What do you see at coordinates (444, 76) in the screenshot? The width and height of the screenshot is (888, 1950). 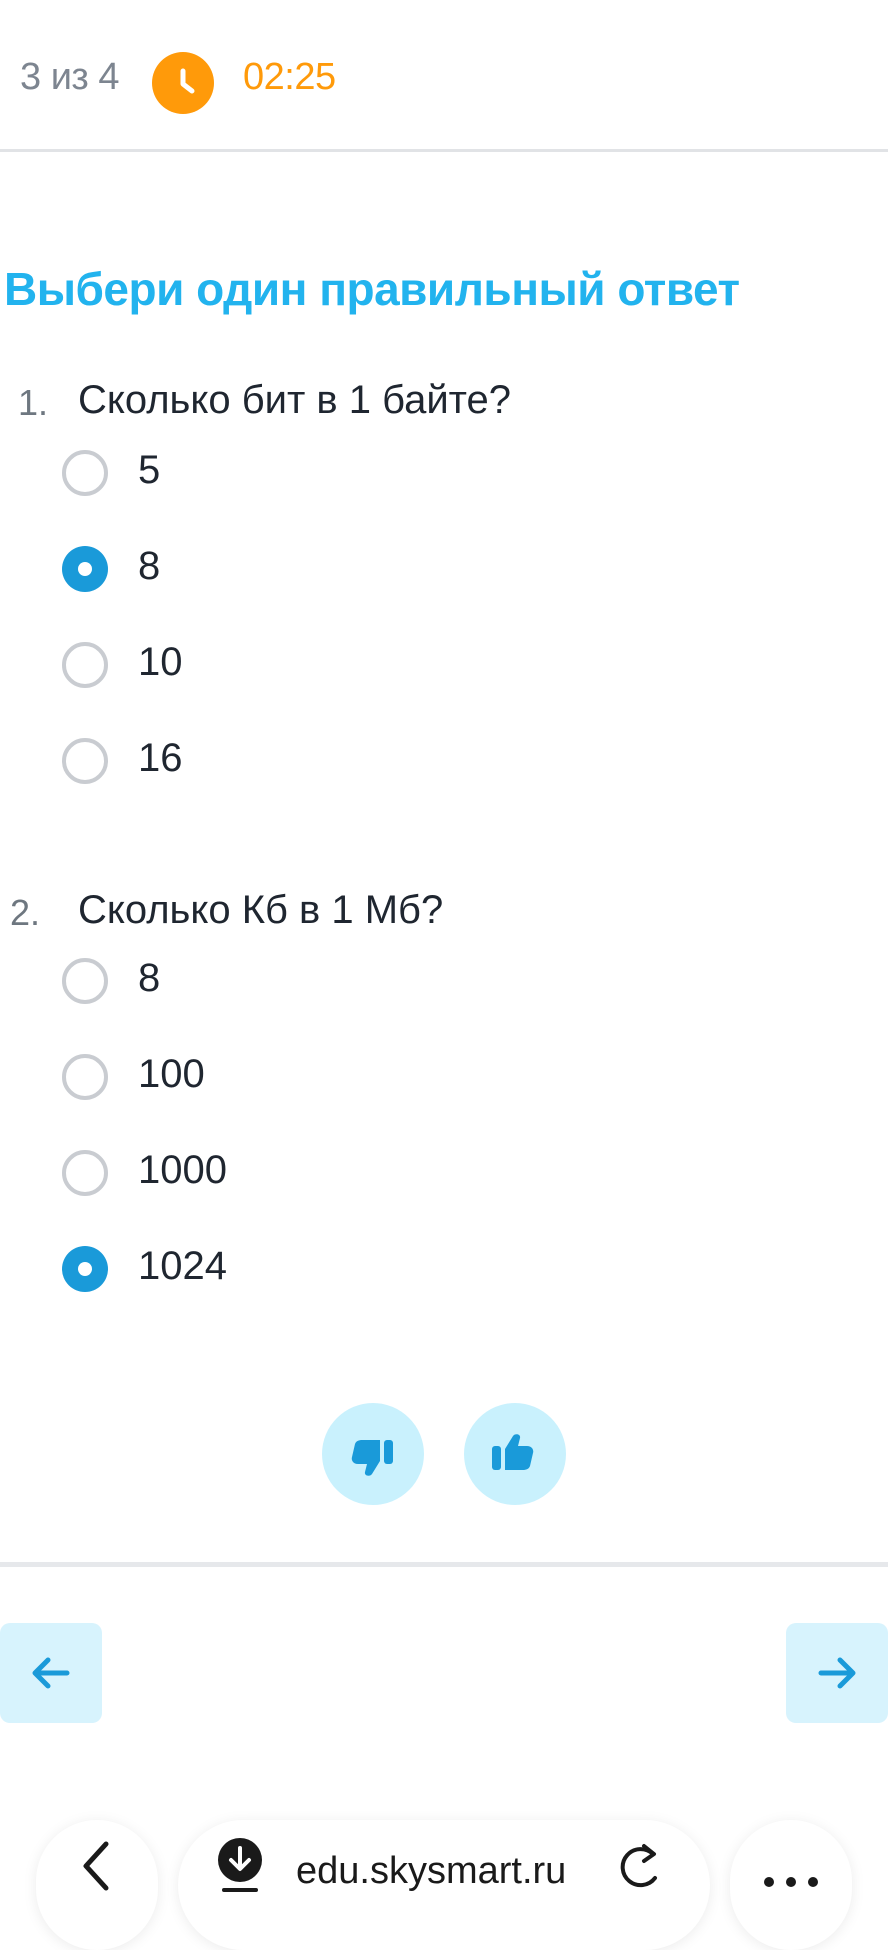 I see `test-header: 3 из 4 02:25` at bounding box center [444, 76].